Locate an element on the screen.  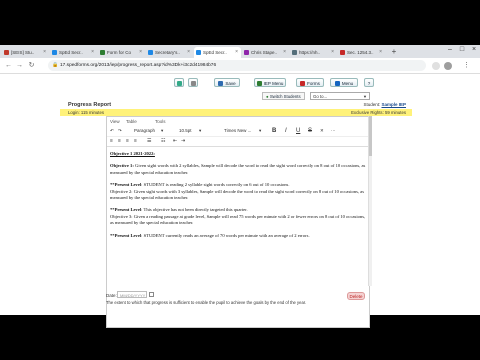
left-margin is located at coordinates (30, 208).